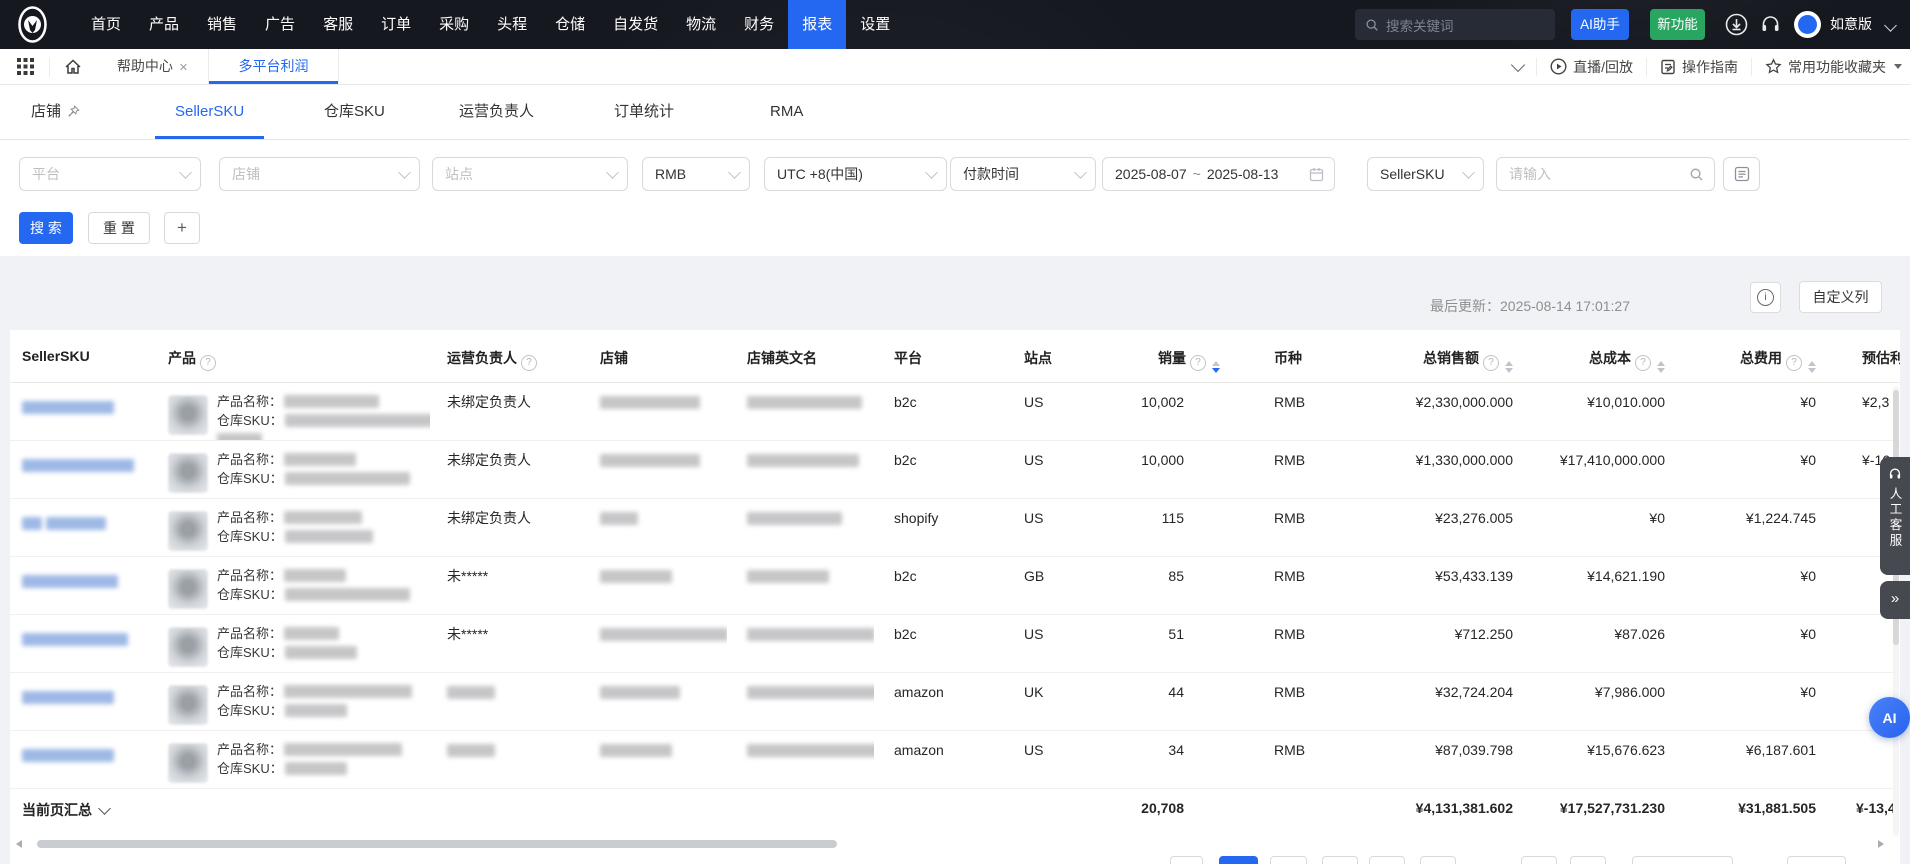 Image resolution: width=1910 pixels, height=864 pixels. What do you see at coordinates (396, 24) in the screenshot?
I see `nav-item-5: 订单` at bounding box center [396, 24].